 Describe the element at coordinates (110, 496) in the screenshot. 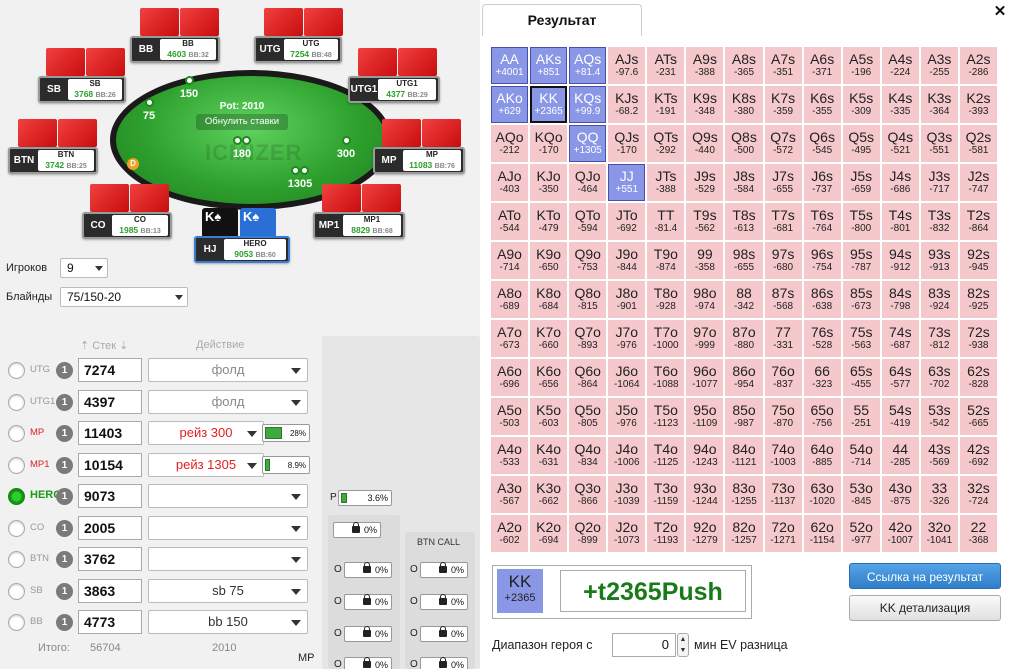

I see `player-stack-input: 9073` at that location.